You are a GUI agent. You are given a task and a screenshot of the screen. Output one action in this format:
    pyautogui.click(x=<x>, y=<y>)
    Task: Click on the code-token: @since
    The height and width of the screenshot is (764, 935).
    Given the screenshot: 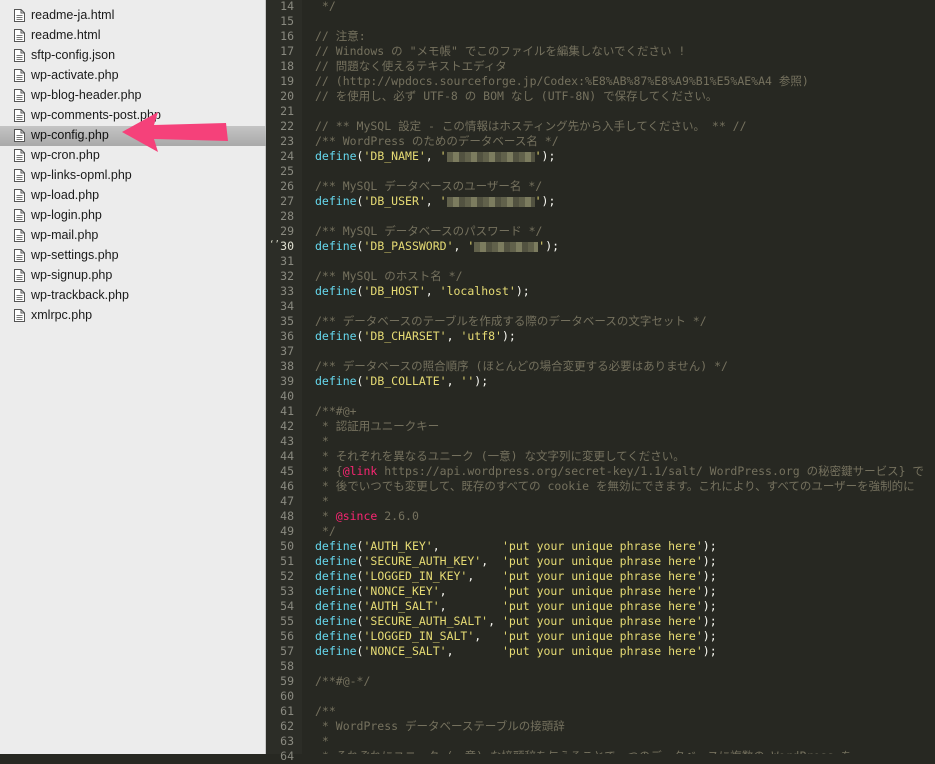 What is the action you would take?
    pyautogui.click(x=356, y=516)
    